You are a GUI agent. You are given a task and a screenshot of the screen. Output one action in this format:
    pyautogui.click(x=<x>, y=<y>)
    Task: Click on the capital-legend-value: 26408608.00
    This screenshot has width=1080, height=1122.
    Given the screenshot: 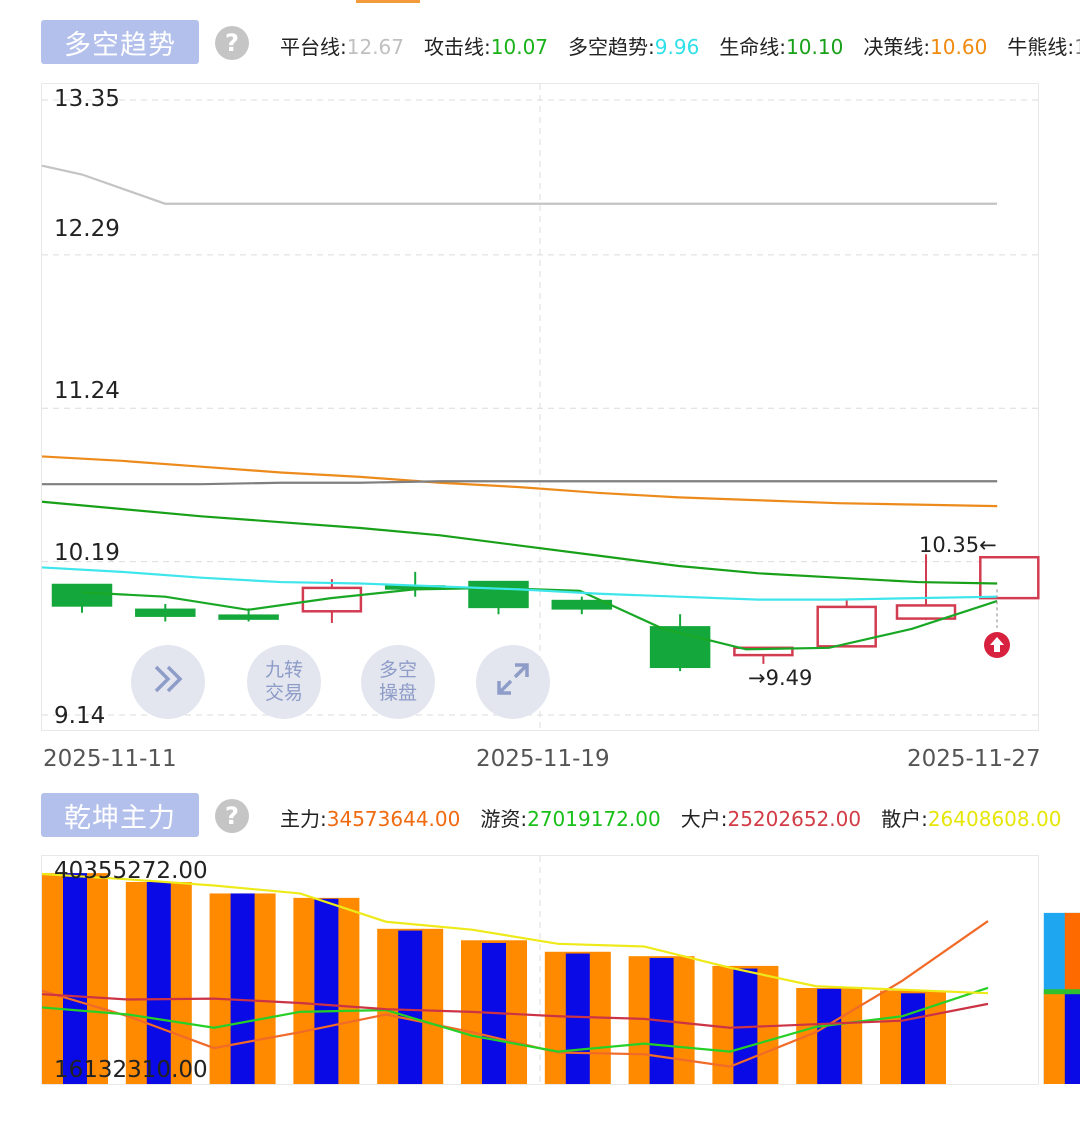 What is the action you would take?
    pyautogui.click(x=994, y=819)
    